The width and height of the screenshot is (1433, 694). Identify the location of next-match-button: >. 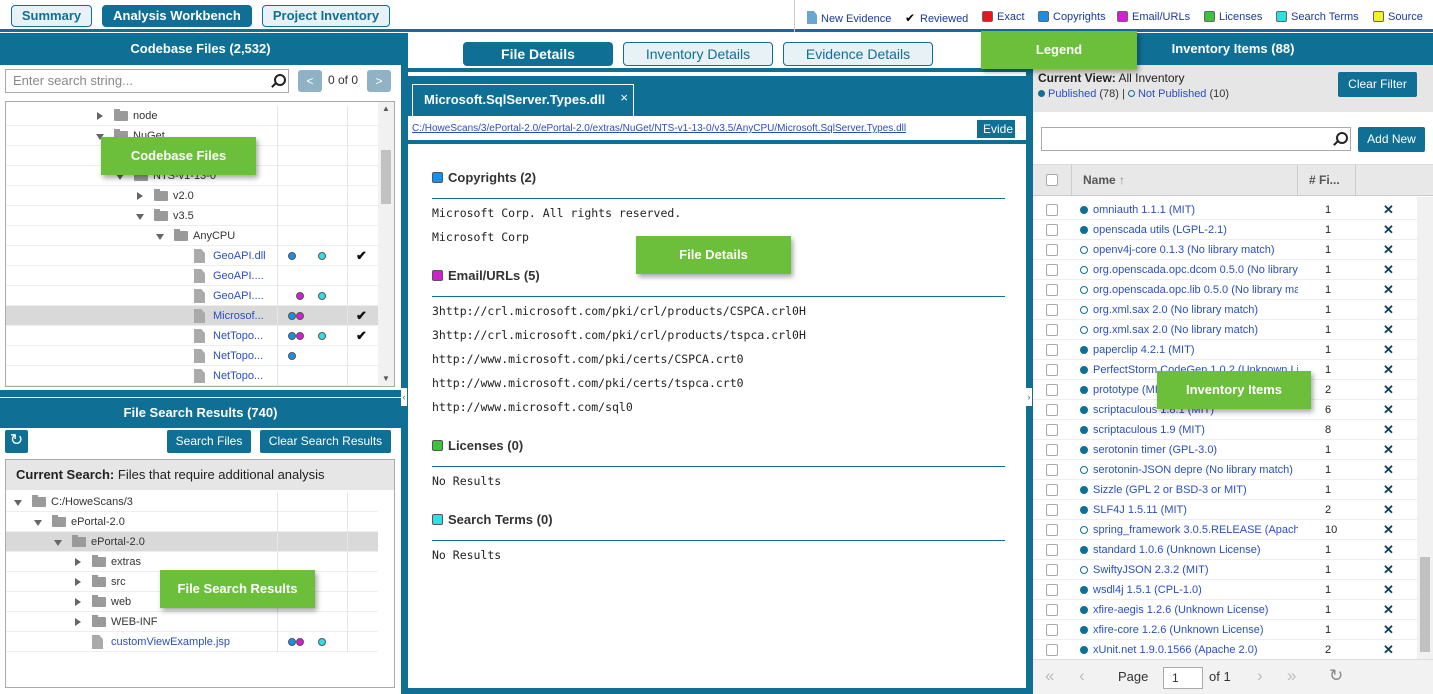
(379, 81).